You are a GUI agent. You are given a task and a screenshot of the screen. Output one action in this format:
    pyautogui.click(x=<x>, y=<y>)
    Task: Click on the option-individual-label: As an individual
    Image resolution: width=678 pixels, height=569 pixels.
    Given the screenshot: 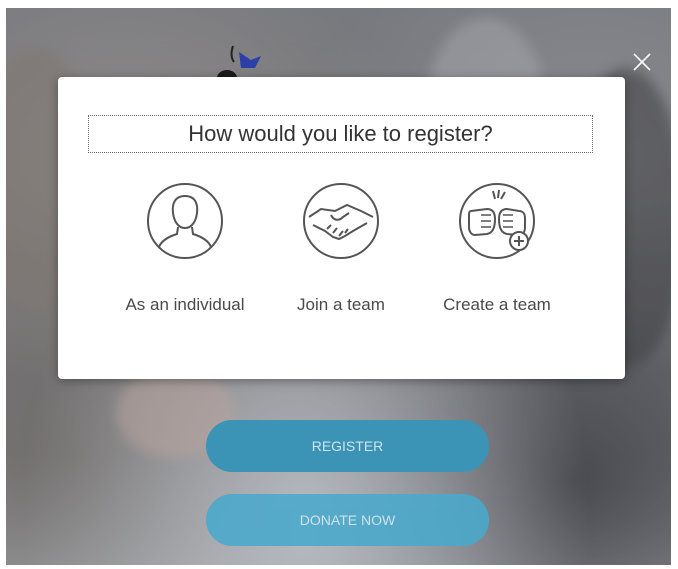 What is the action you would take?
    pyautogui.click(x=185, y=304)
    